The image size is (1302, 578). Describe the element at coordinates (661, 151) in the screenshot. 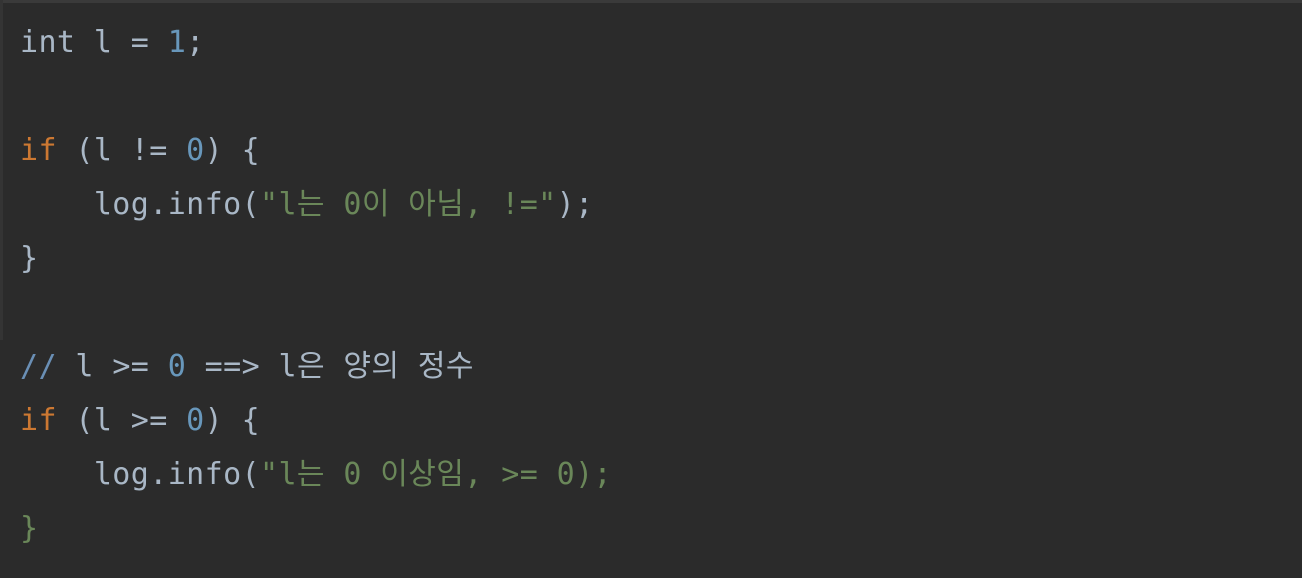

I see `code-line-3: if (l != 0) {` at that location.